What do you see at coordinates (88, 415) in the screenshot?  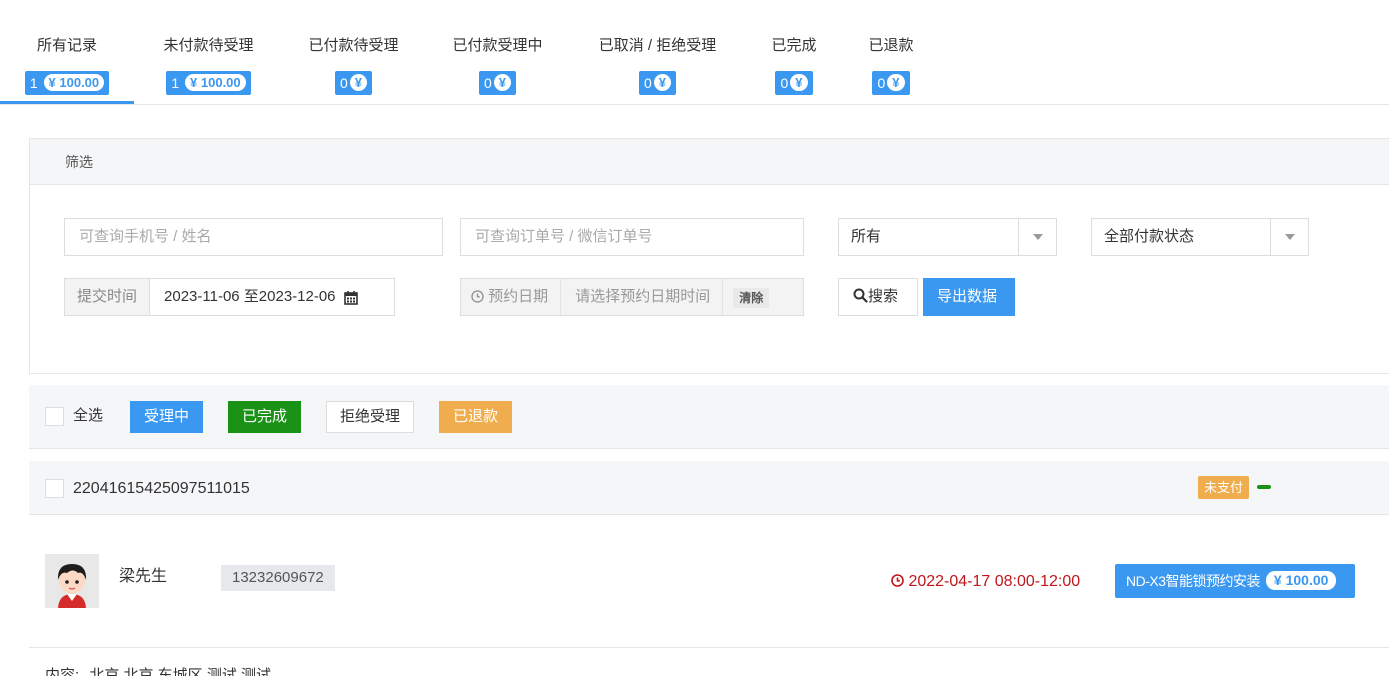 I see `select-all-label: 全选` at bounding box center [88, 415].